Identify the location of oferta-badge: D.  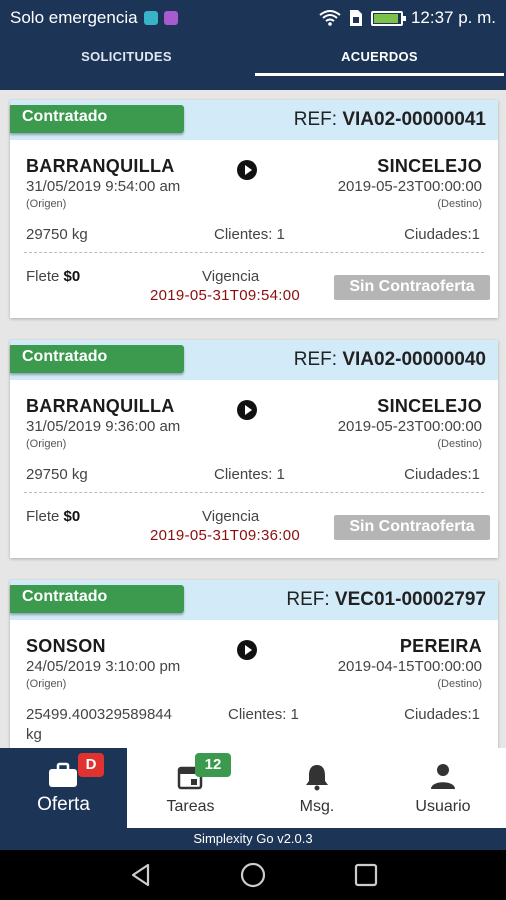
(91, 765).